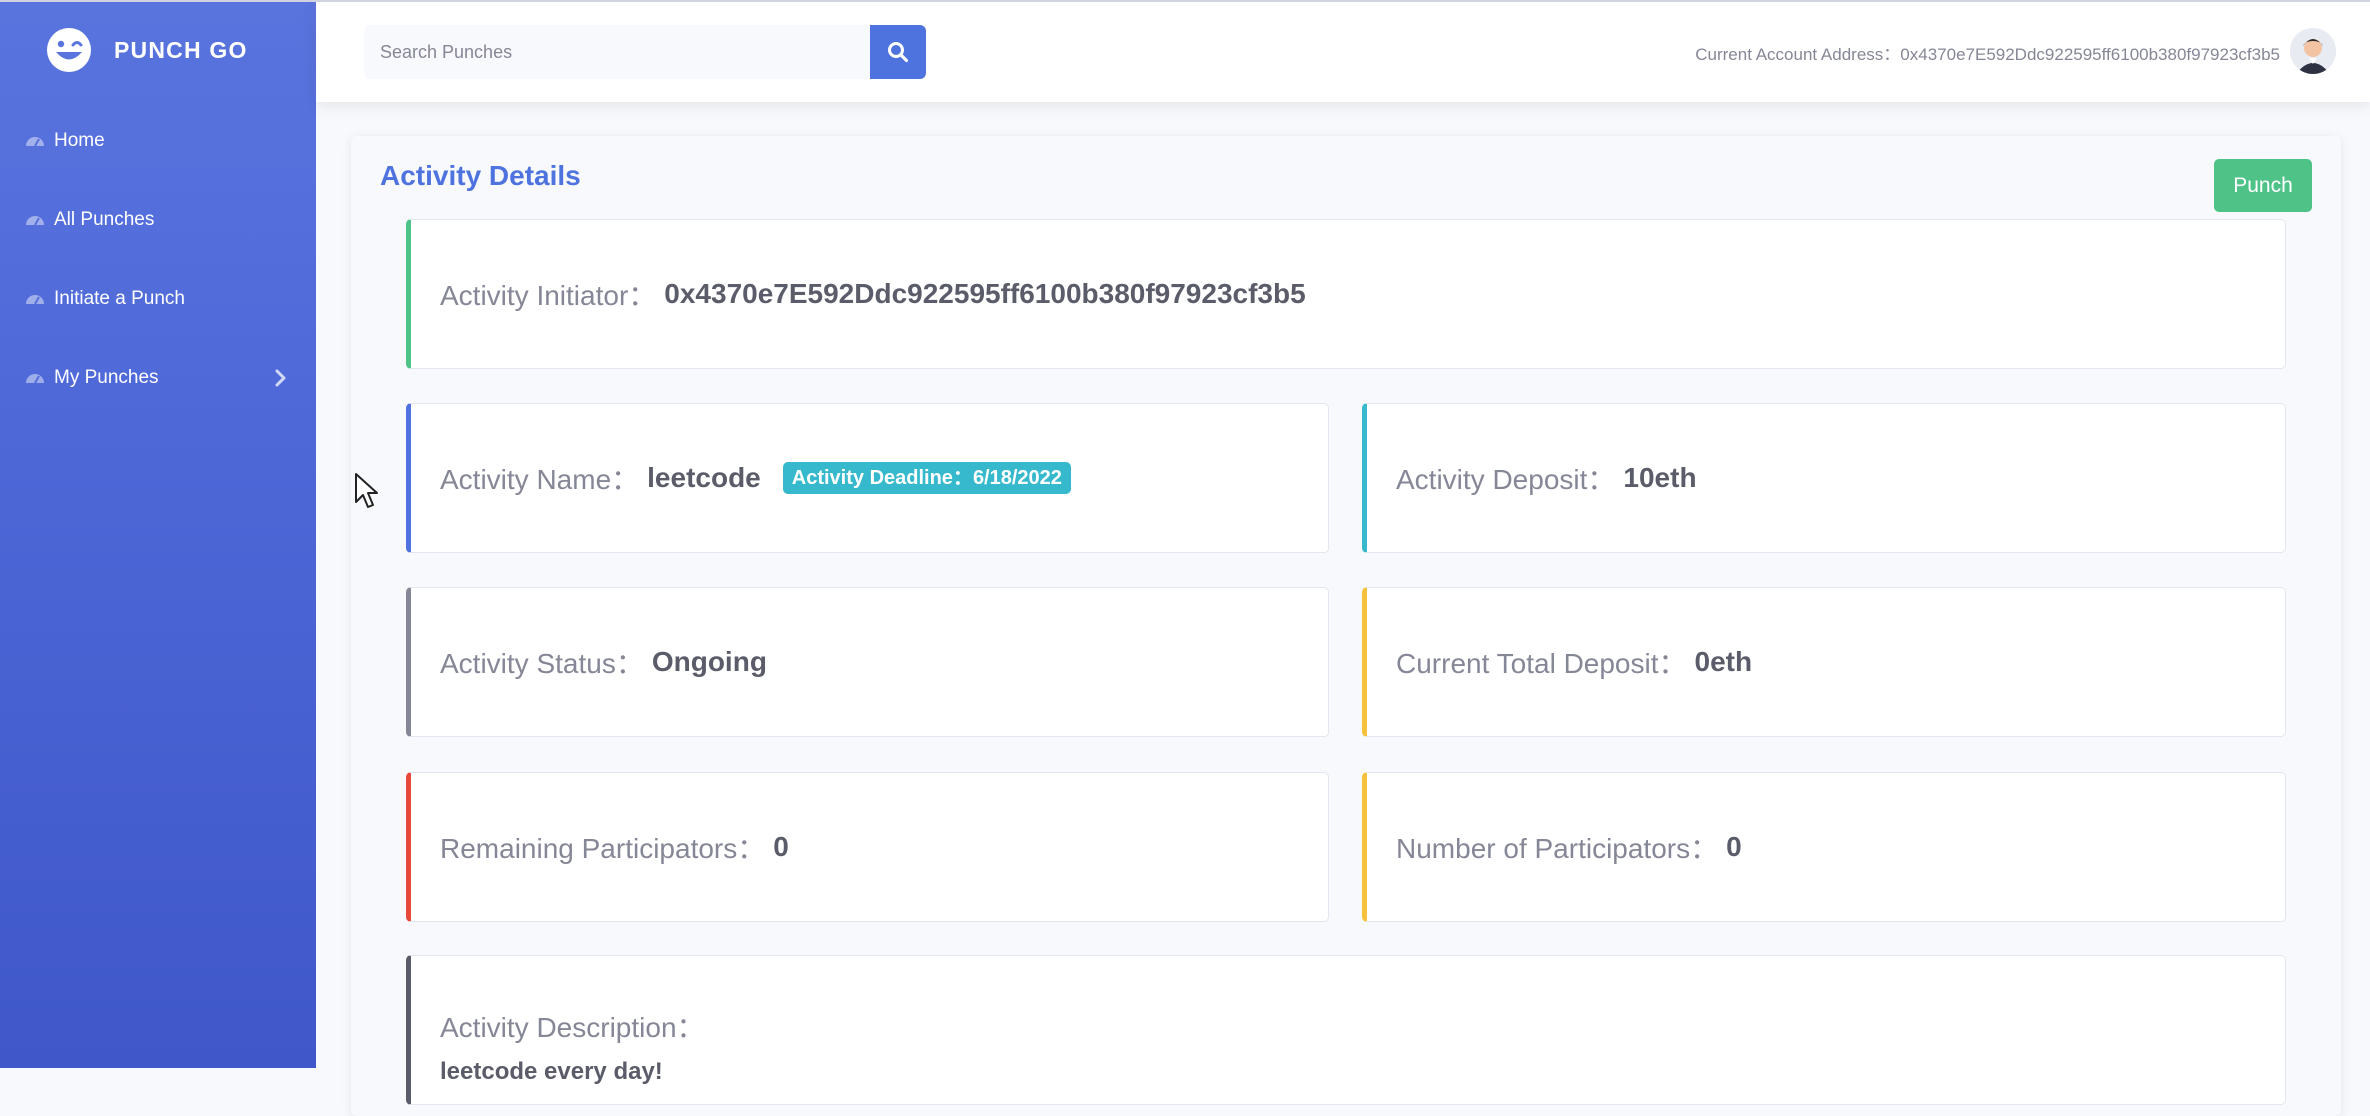  Describe the element at coordinates (1660, 477) in the screenshot. I see `activity-deposit-value: 10eth` at that location.